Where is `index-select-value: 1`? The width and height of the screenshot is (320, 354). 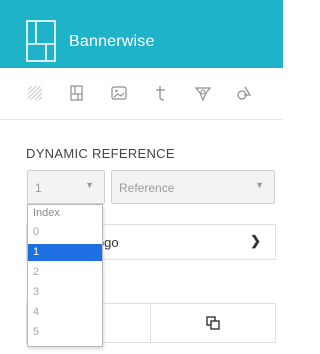 index-select-value: 1 is located at coordinates (38, 188).